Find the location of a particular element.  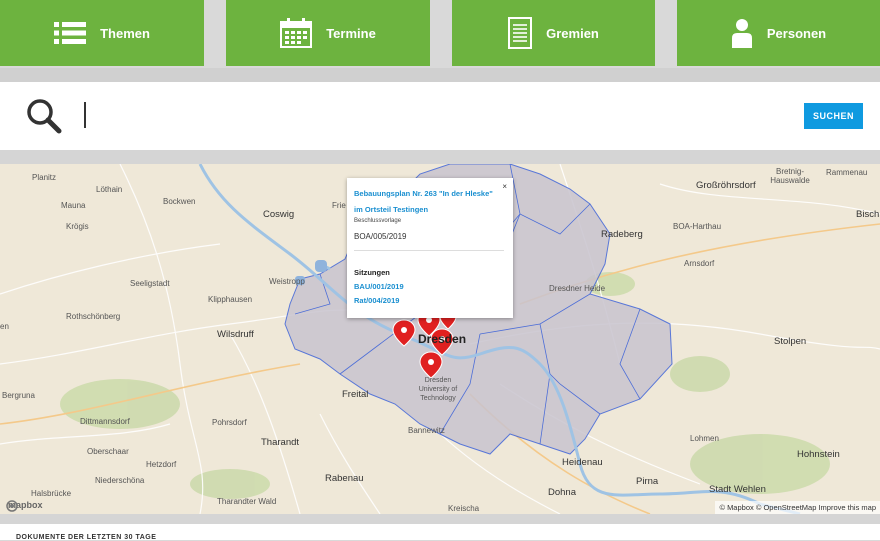

map-place-label: Seeligstadt is located at coordinates (150, 283).